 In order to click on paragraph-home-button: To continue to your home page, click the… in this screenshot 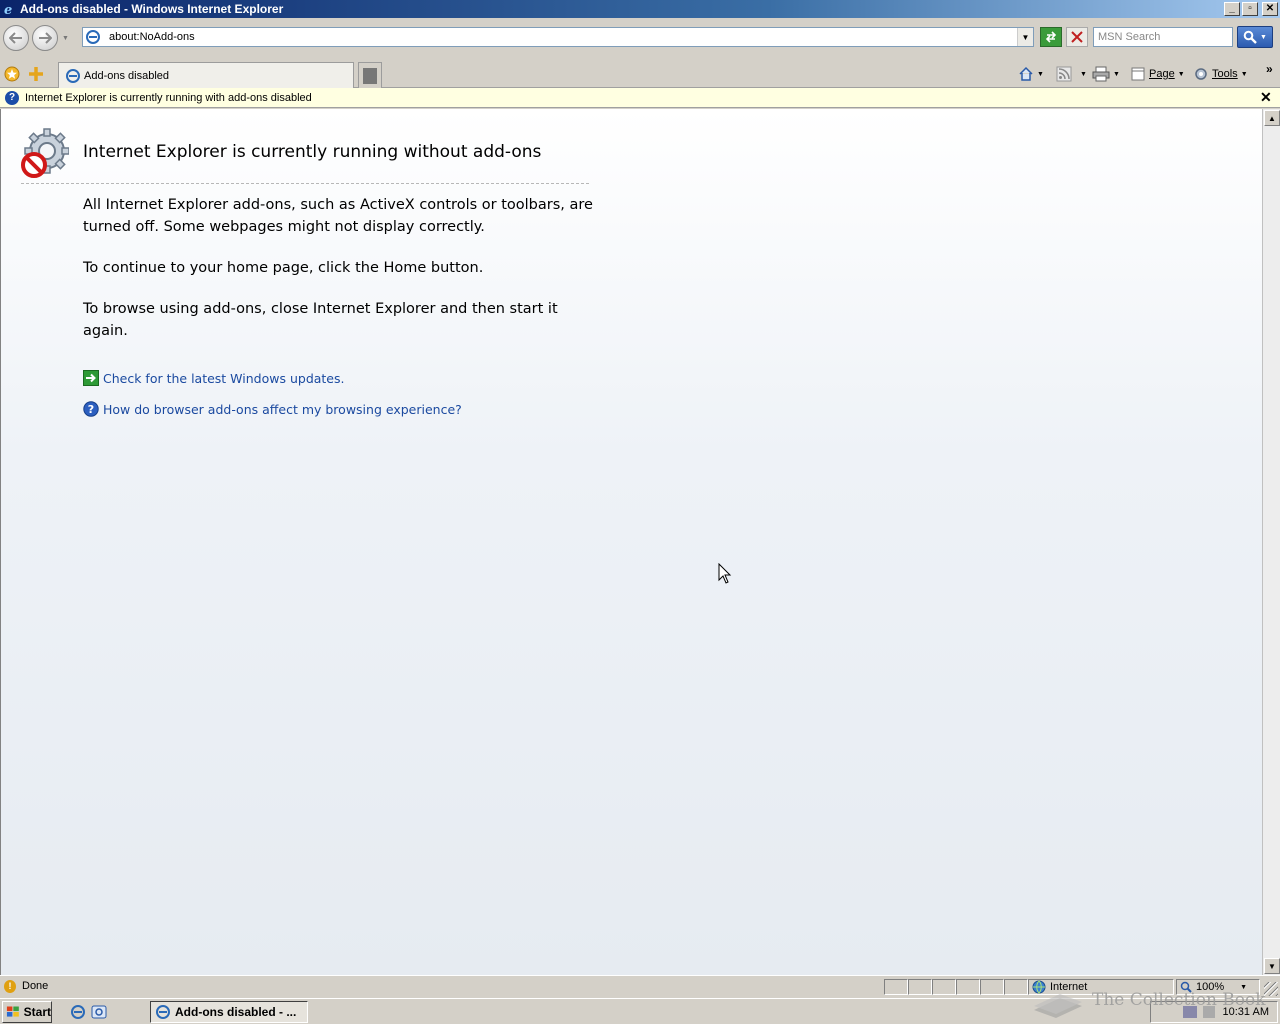, I will do `click(283, 268)`.